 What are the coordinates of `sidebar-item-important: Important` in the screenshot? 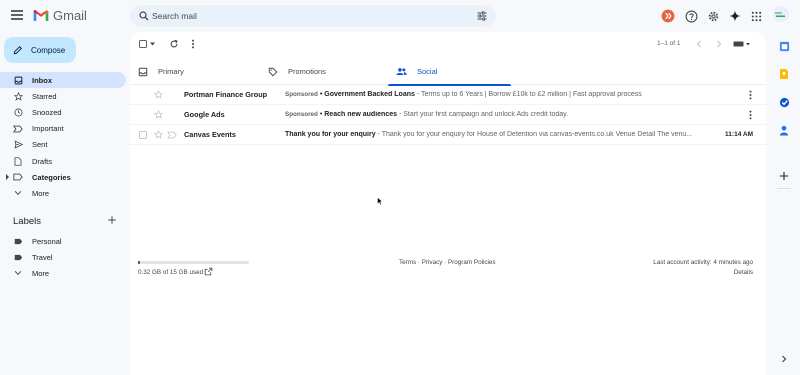 It's located at (63, 129).